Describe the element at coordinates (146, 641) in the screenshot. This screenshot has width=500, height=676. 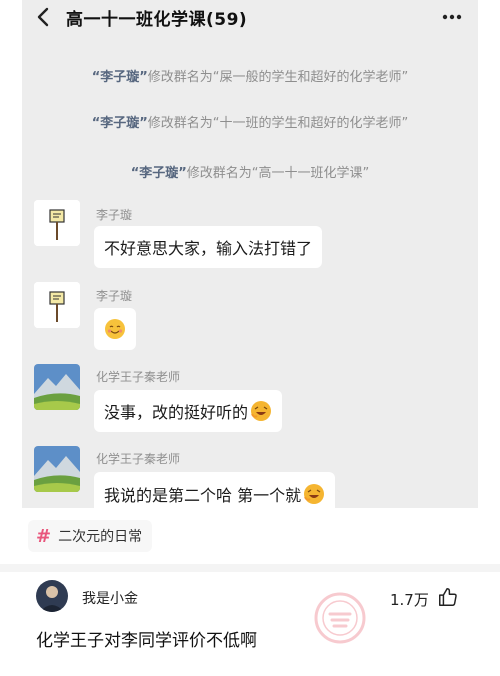
I see `comment-text: 化学王子对李同学评价不低啊` at that location.